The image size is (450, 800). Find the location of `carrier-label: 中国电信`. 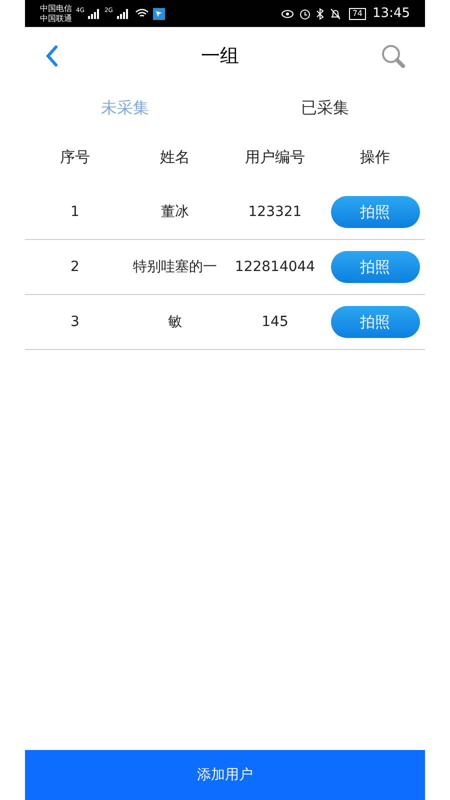

carrier-label: 中国电信 is located at coordinates (56, 9).